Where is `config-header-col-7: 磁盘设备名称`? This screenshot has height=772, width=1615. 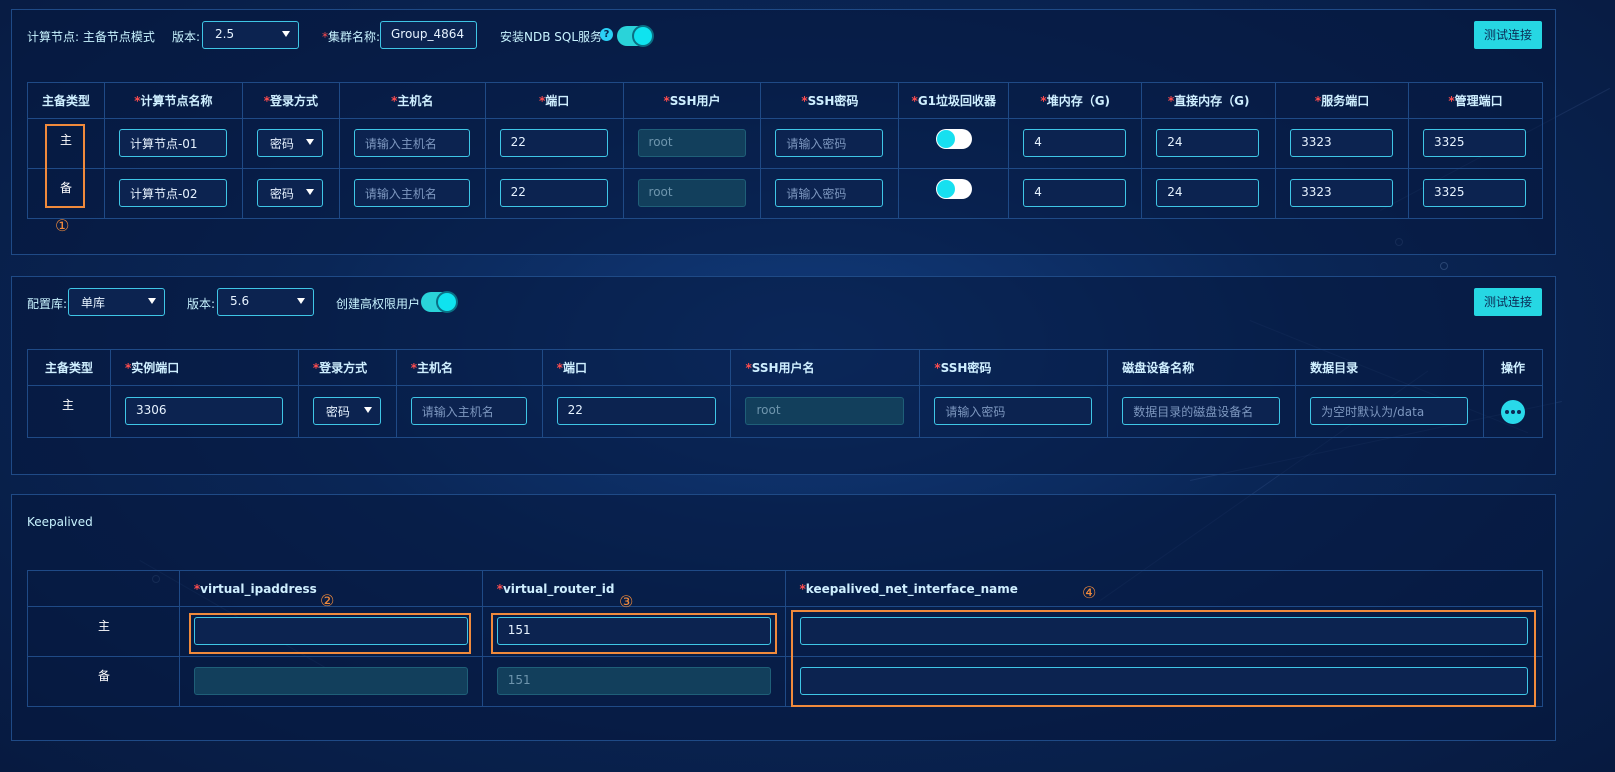
config-header-col-7: 磁盘设备名称 is located at coordinates (1202, 367).